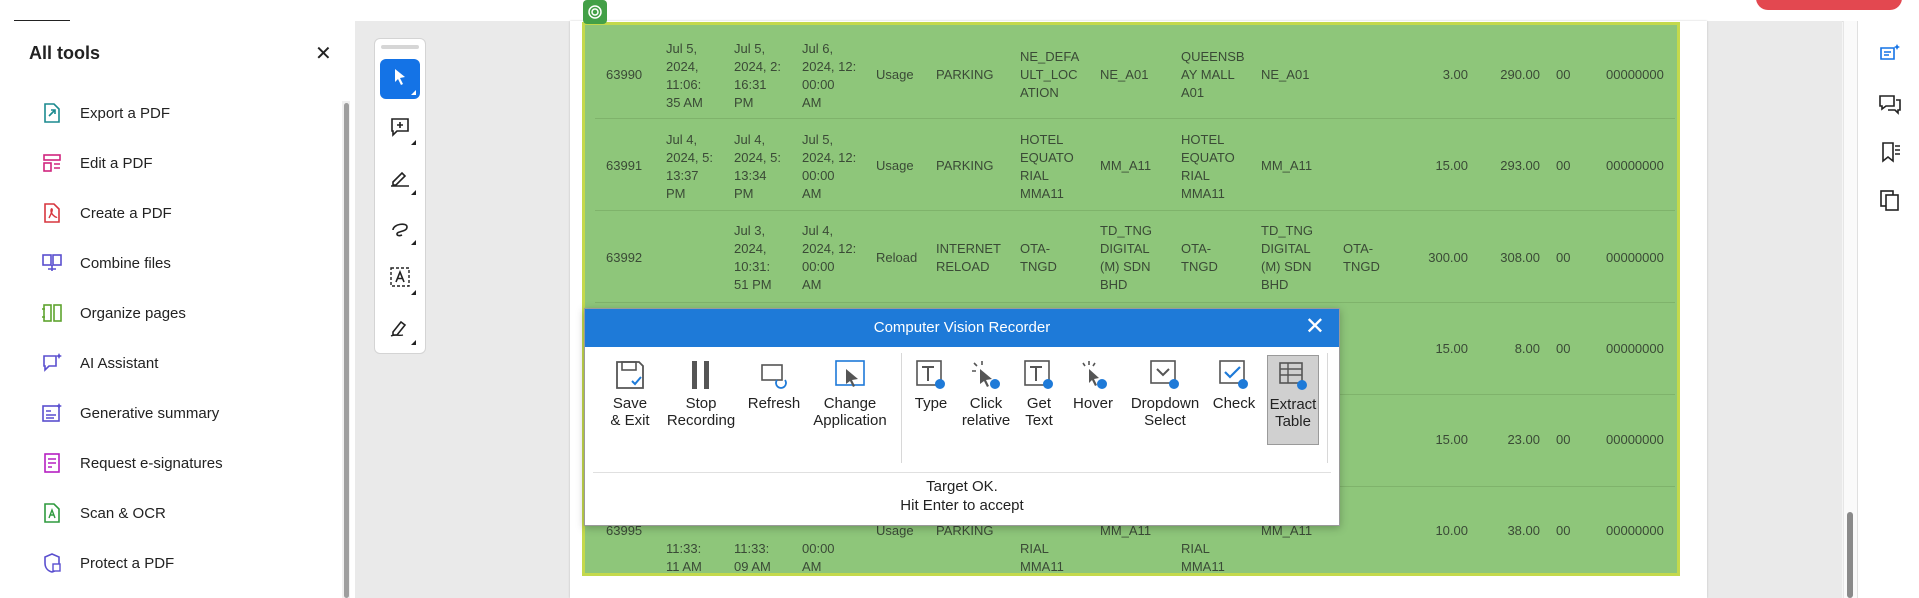  I want to click on cell-amount: 3.00, so click(1455, 74).